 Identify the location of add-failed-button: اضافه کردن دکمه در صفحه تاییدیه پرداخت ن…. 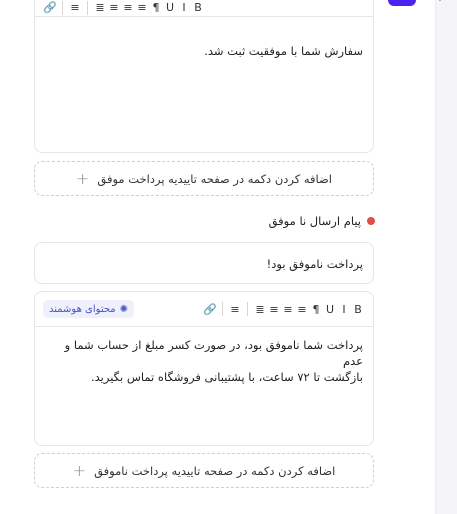
(204, 470).